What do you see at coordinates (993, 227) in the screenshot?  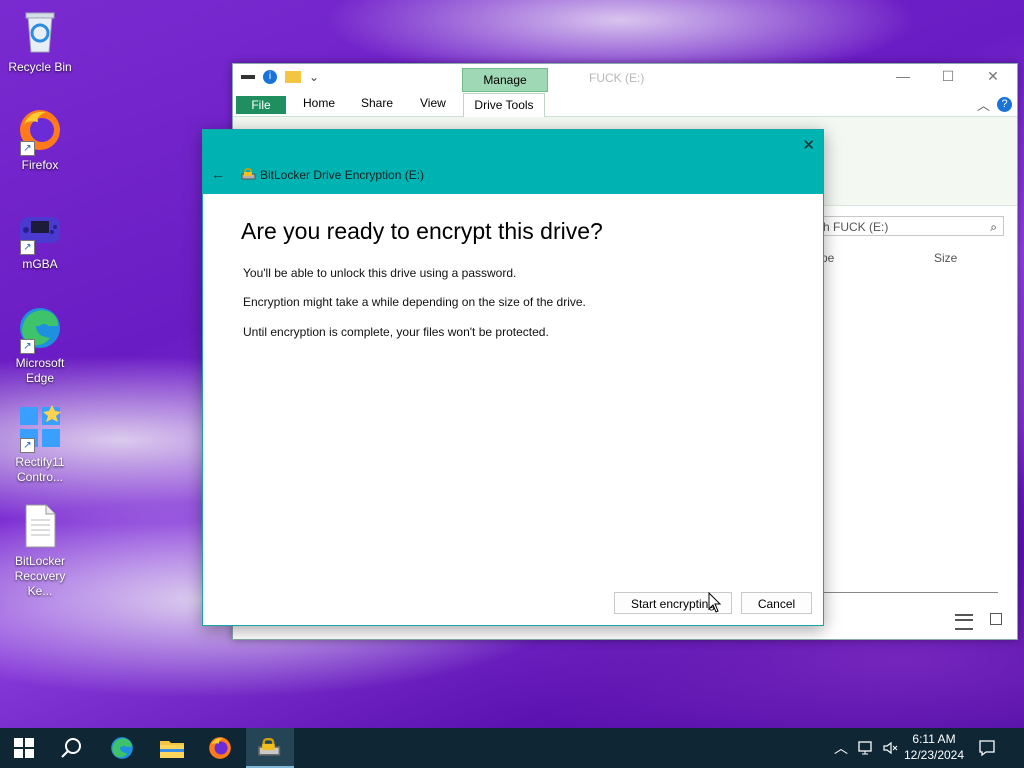 I see `search-icon: ⌕` at bounding box center [993, 227].